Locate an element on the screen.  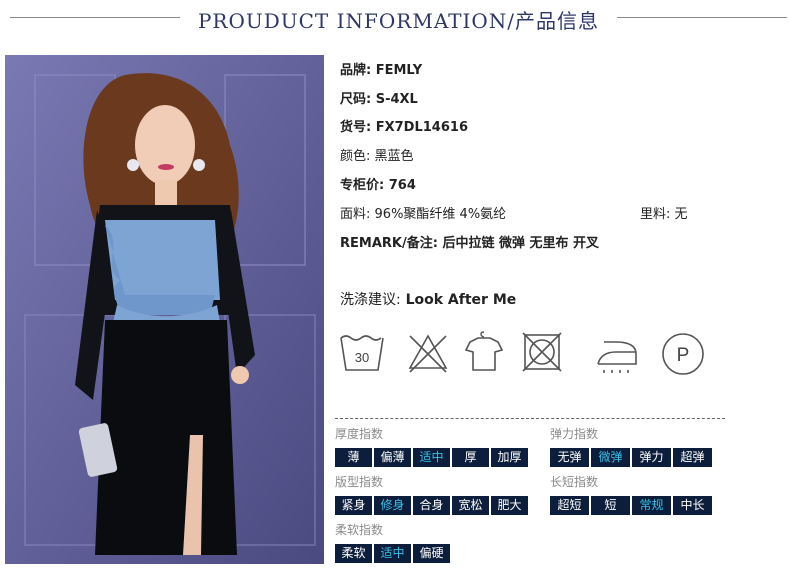
spec-sku-value: FX7DL14616 is located at coordinates (421, 127).